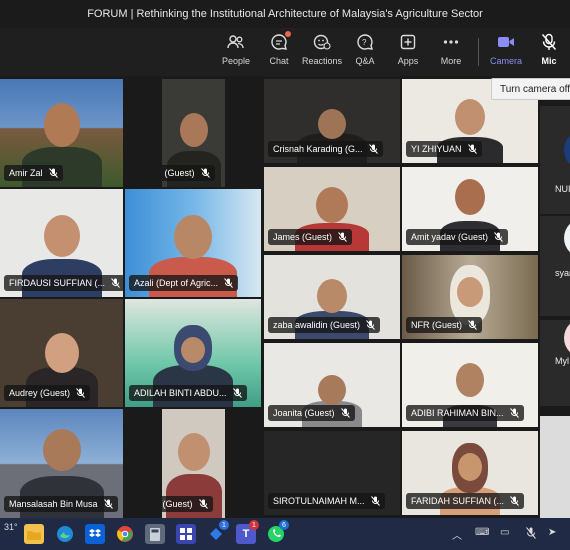 This screenshot has width=570, height=550. Describe the element at coordinates (95, 534) in the screenshot. I see `dropbox-icon` at that location.